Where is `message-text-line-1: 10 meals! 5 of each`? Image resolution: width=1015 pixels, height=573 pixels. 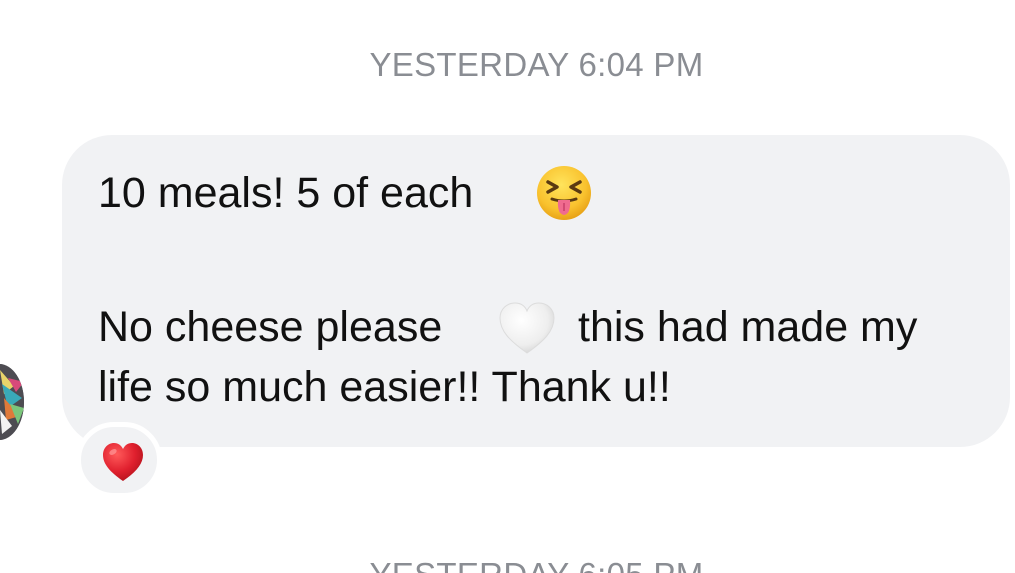
message-text-line-1: 10 meals! 5 of each is located at coordinates (286, 193).